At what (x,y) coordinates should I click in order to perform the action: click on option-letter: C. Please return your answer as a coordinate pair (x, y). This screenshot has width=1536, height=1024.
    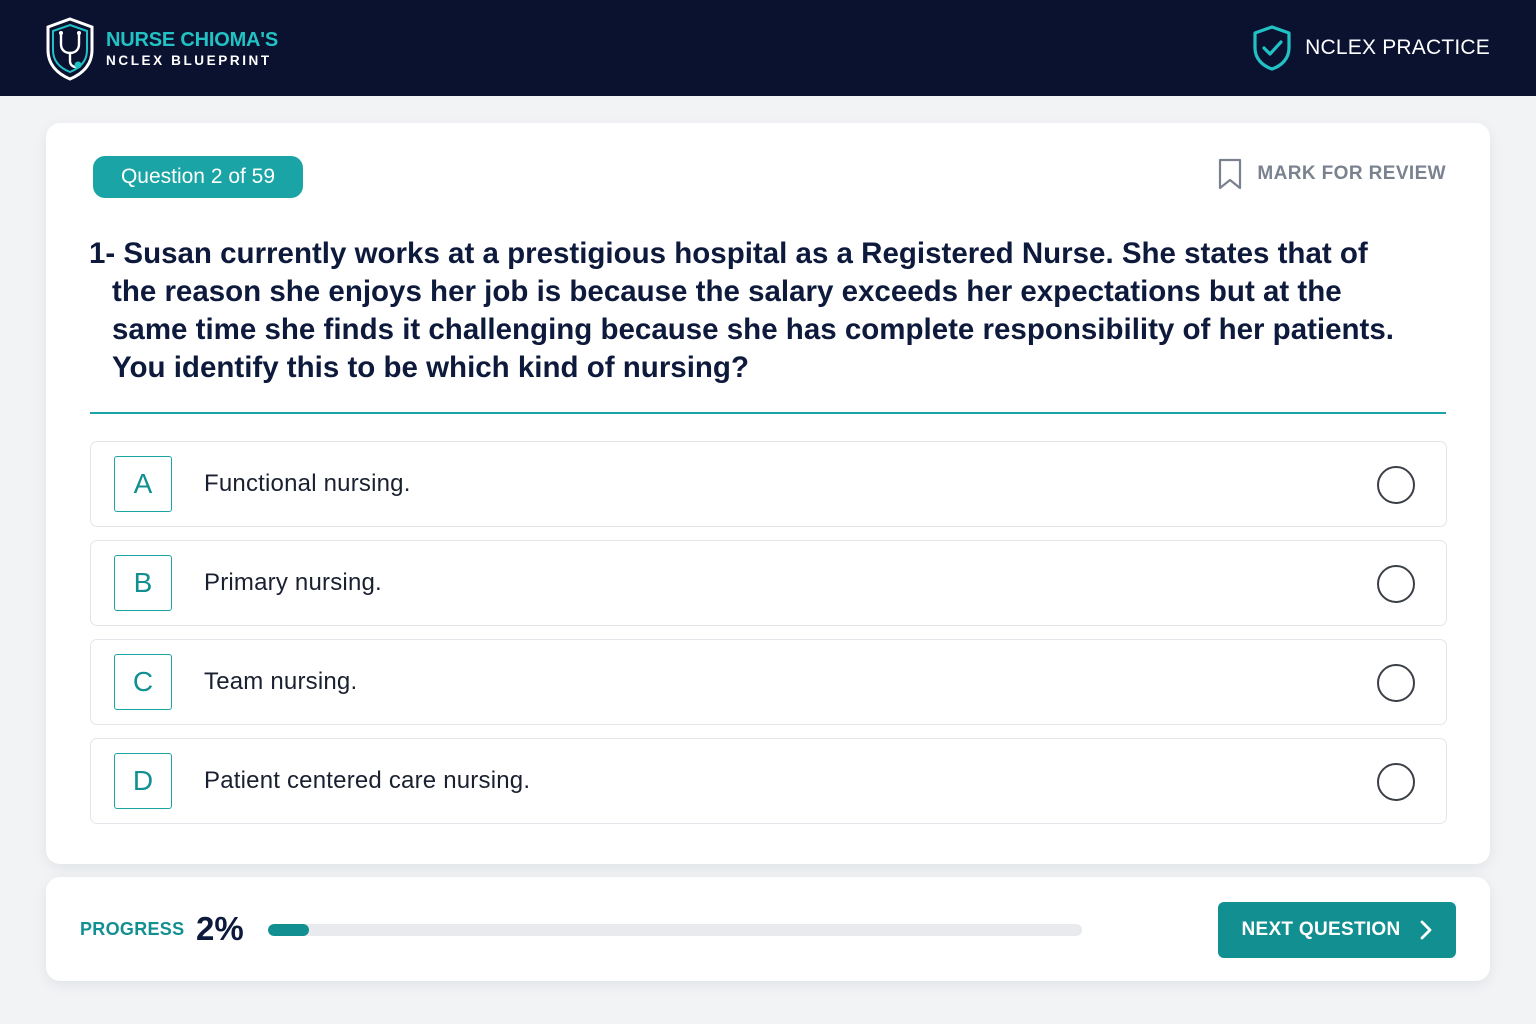
    Looking at the image, I should click on (143, 682).